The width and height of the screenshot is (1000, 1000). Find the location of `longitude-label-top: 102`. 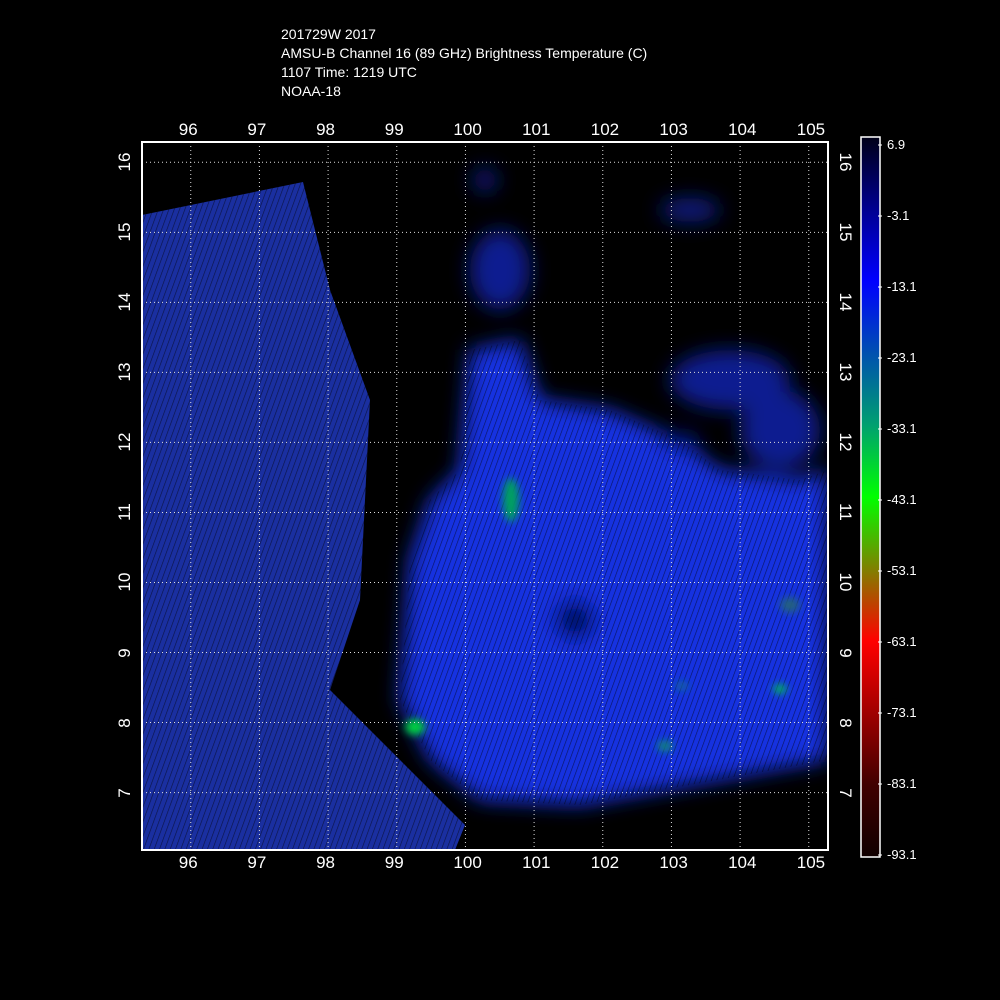

longitude-label-top: 102 is located at coordinates (605, 129).